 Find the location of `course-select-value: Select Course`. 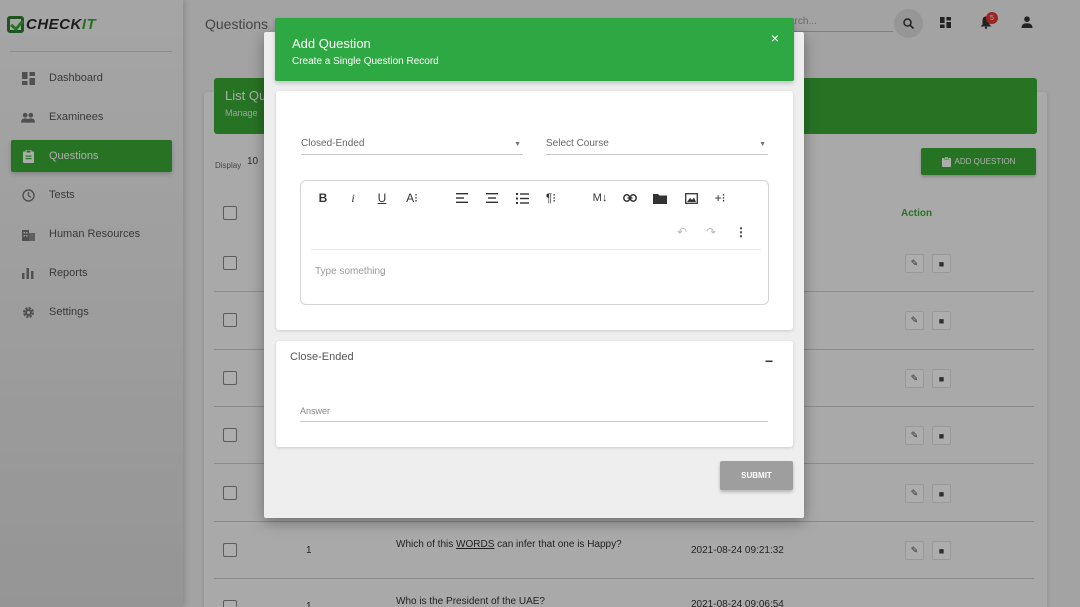

course-select-value: Select Course is located at coordinates (577, 143).